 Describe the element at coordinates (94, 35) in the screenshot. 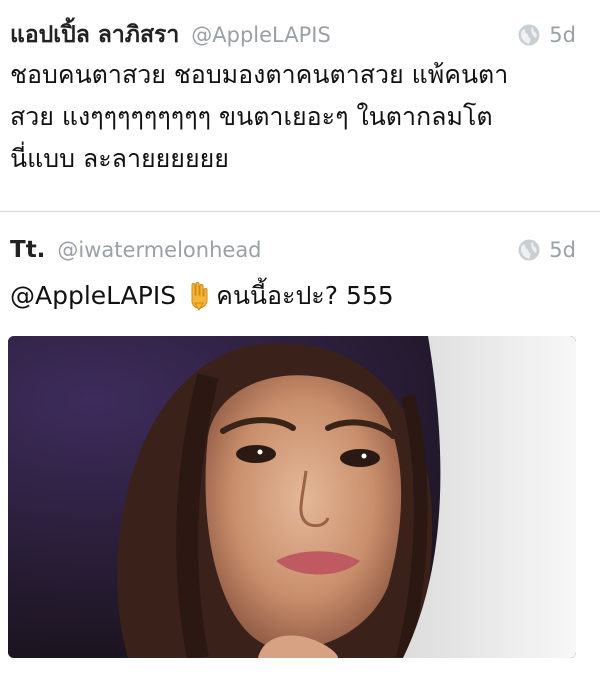

I see `display-name: แอปเปิ้ล ลาภิสรา` at that location.